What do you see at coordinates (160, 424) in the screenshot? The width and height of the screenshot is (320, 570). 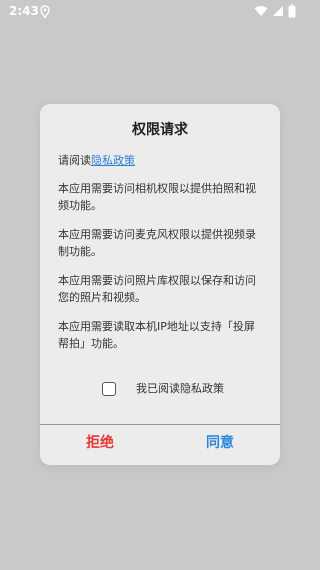 I see `dialog-divider` at bounding box center [160, 424].